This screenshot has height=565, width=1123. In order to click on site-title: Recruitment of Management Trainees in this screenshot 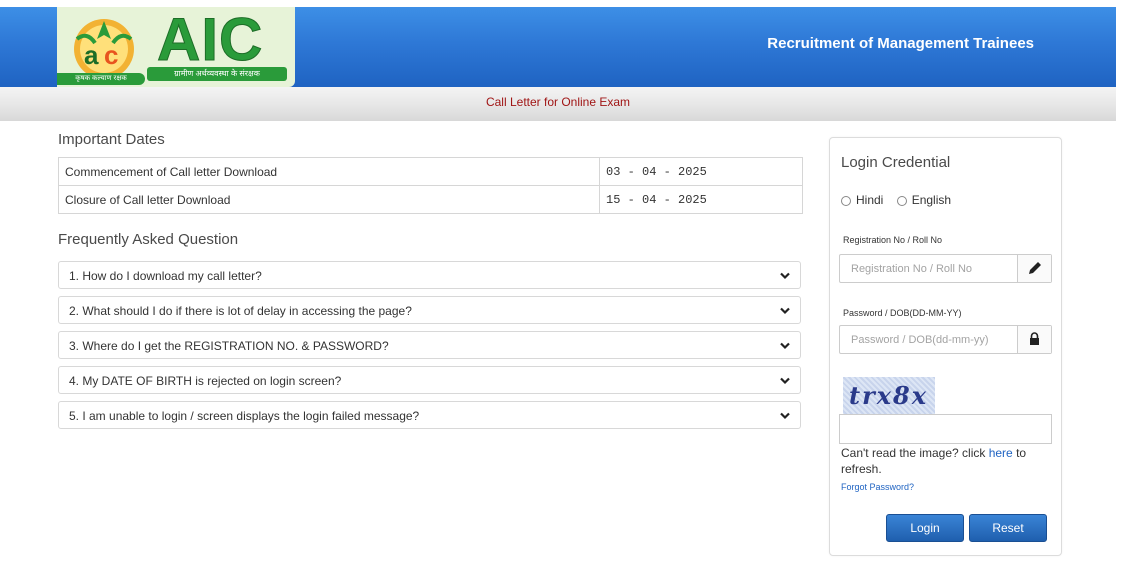, I will do `click(900, 43)`.